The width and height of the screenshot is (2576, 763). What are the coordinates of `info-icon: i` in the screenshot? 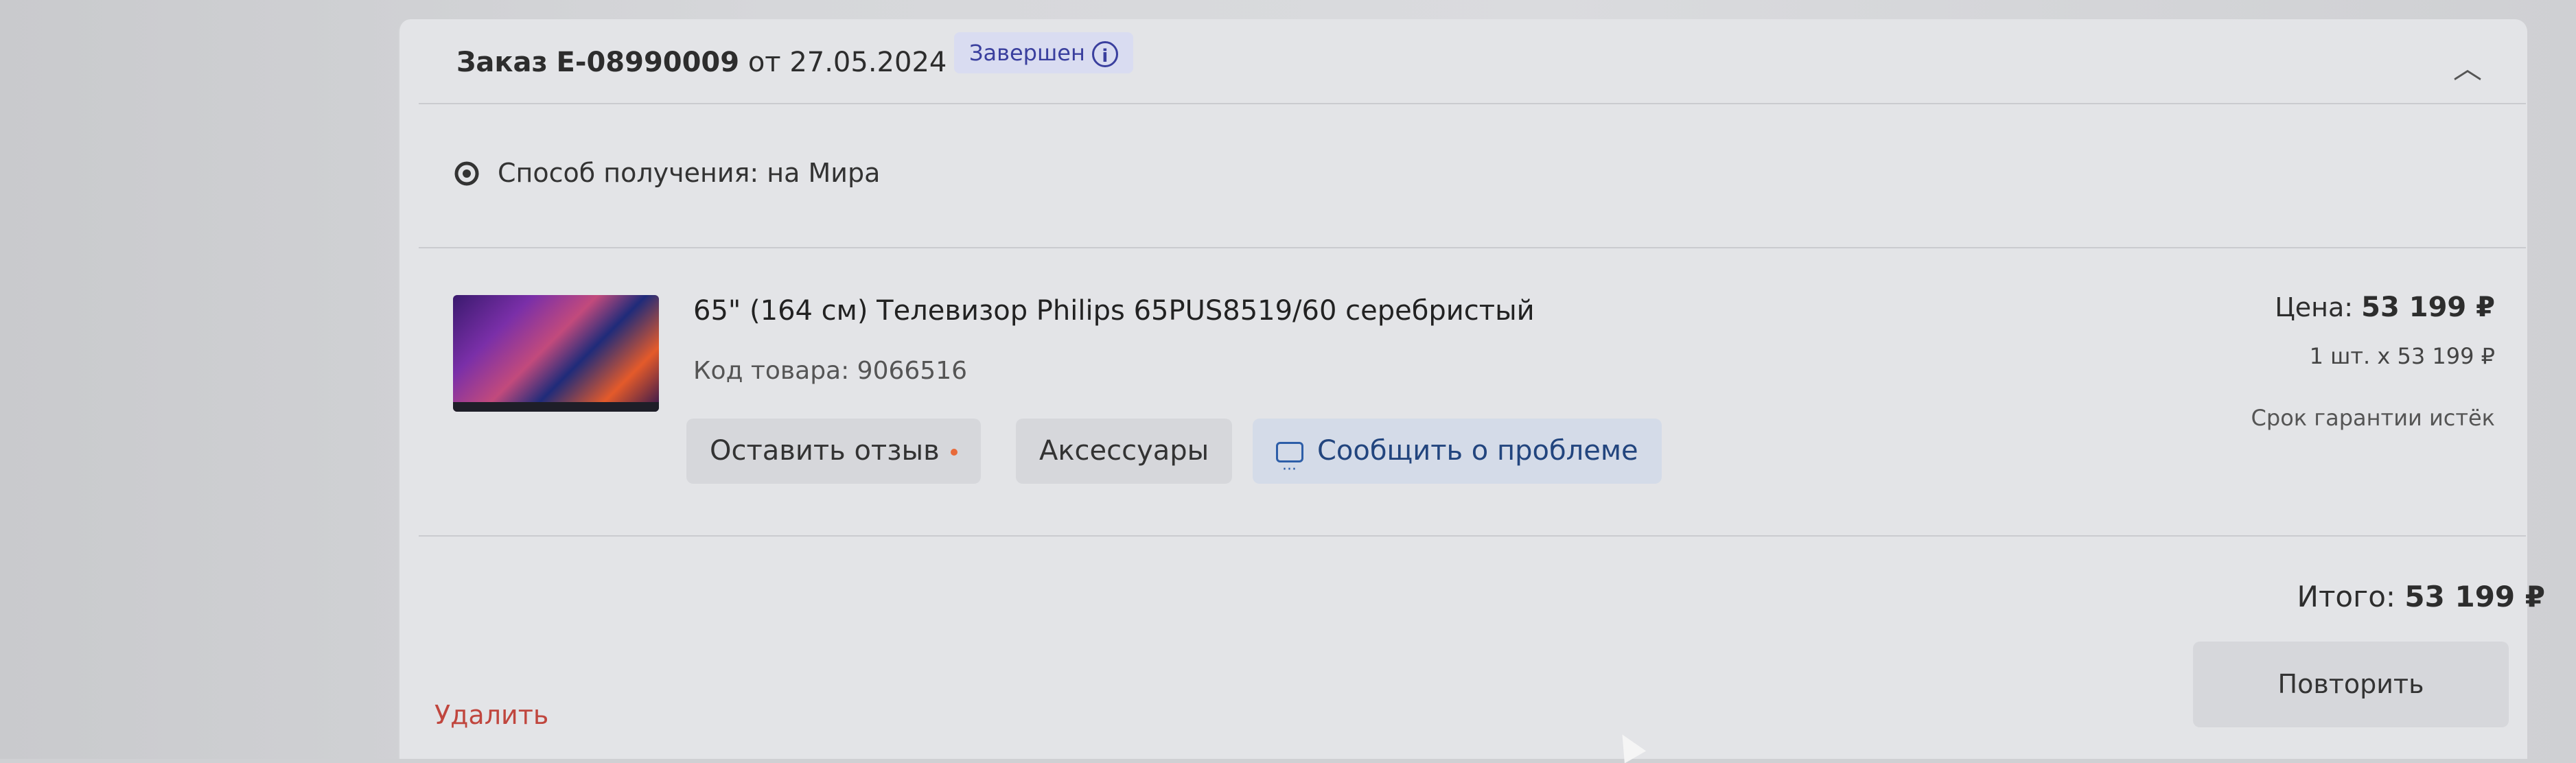 It's located at (1104, 54).